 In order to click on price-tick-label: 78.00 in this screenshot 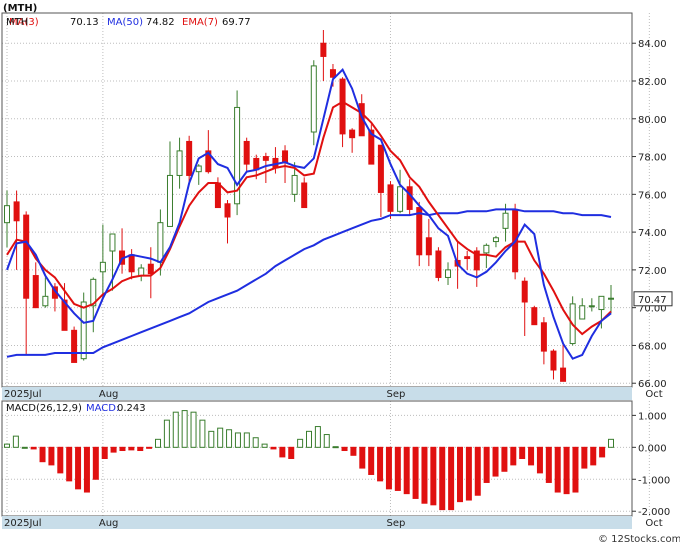, I will do `click(652, 158)`.